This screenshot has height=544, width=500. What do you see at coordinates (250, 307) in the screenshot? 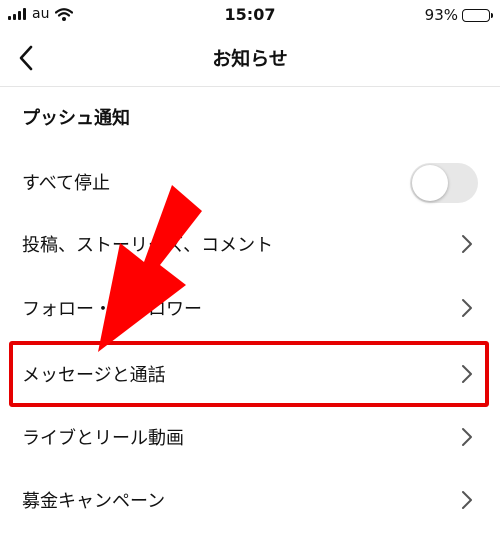
I see `row-follow-followers: フォロー・フォロワー` at bounding box center [250, 307].